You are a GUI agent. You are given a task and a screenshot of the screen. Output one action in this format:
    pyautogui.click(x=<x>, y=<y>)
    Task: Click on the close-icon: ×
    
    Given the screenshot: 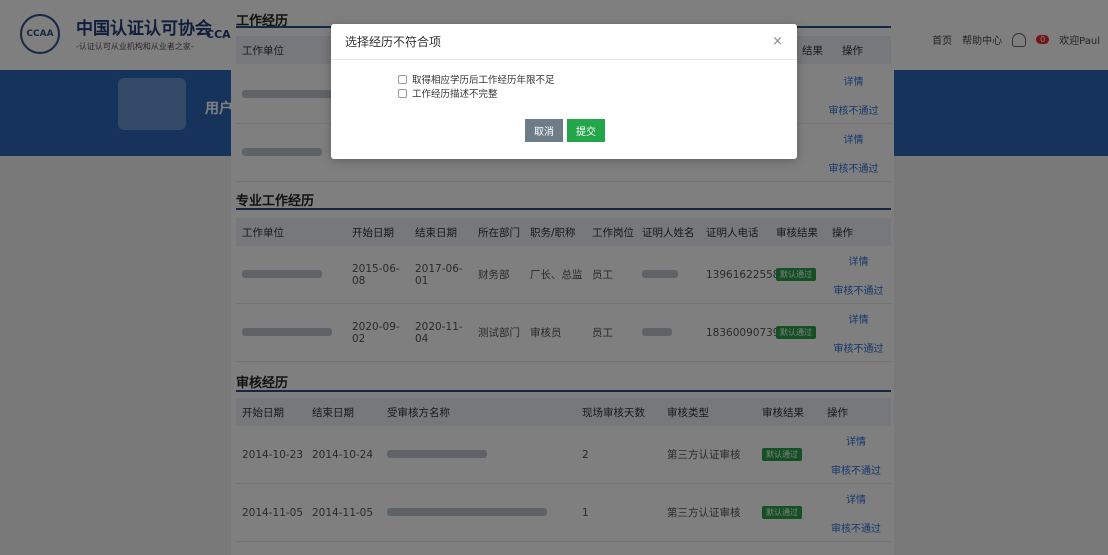 What is the action you would take?
    pyautogui.click(x=777, y=41)
    